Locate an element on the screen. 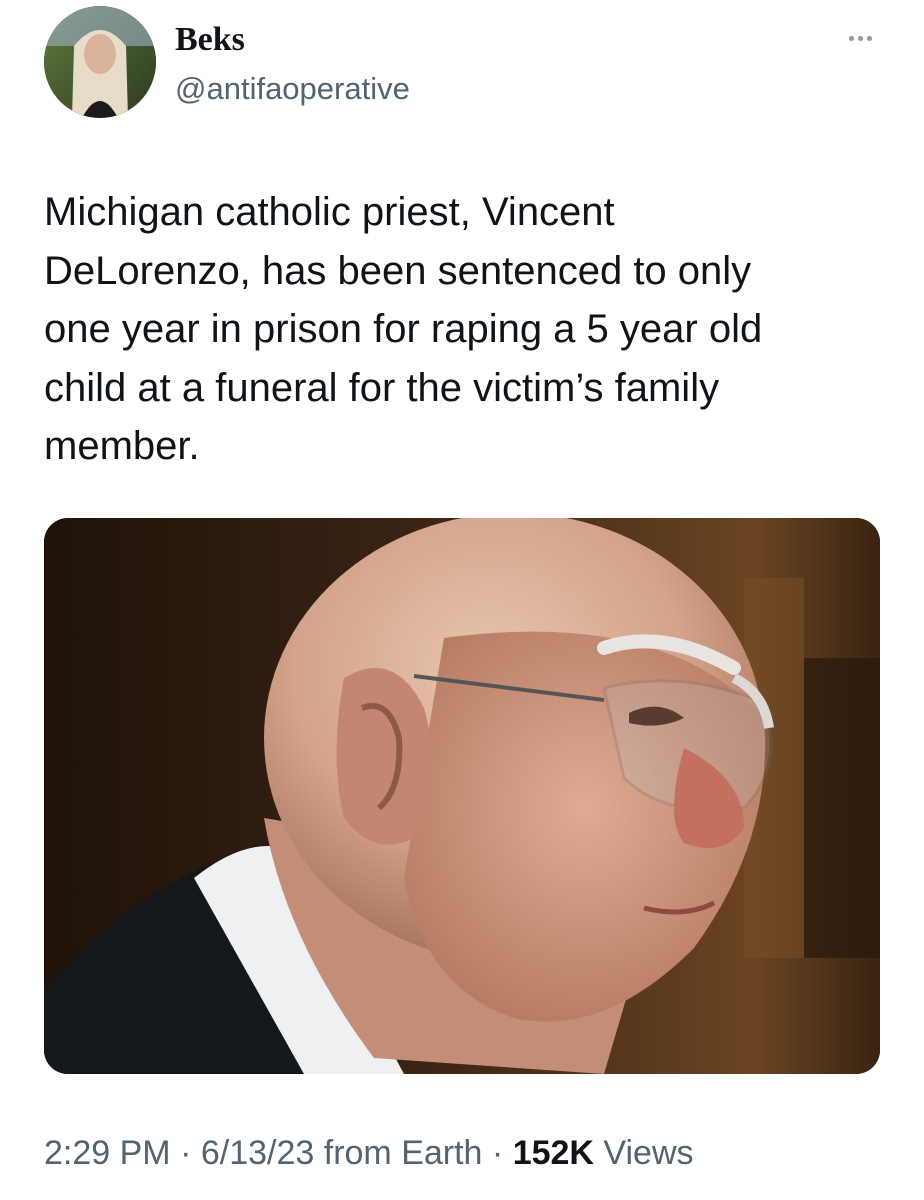 Image resolution: width=924 pixels, height=1200 pixels. tweet-date: 6/13/23 is located at coordinates (257, 1153).